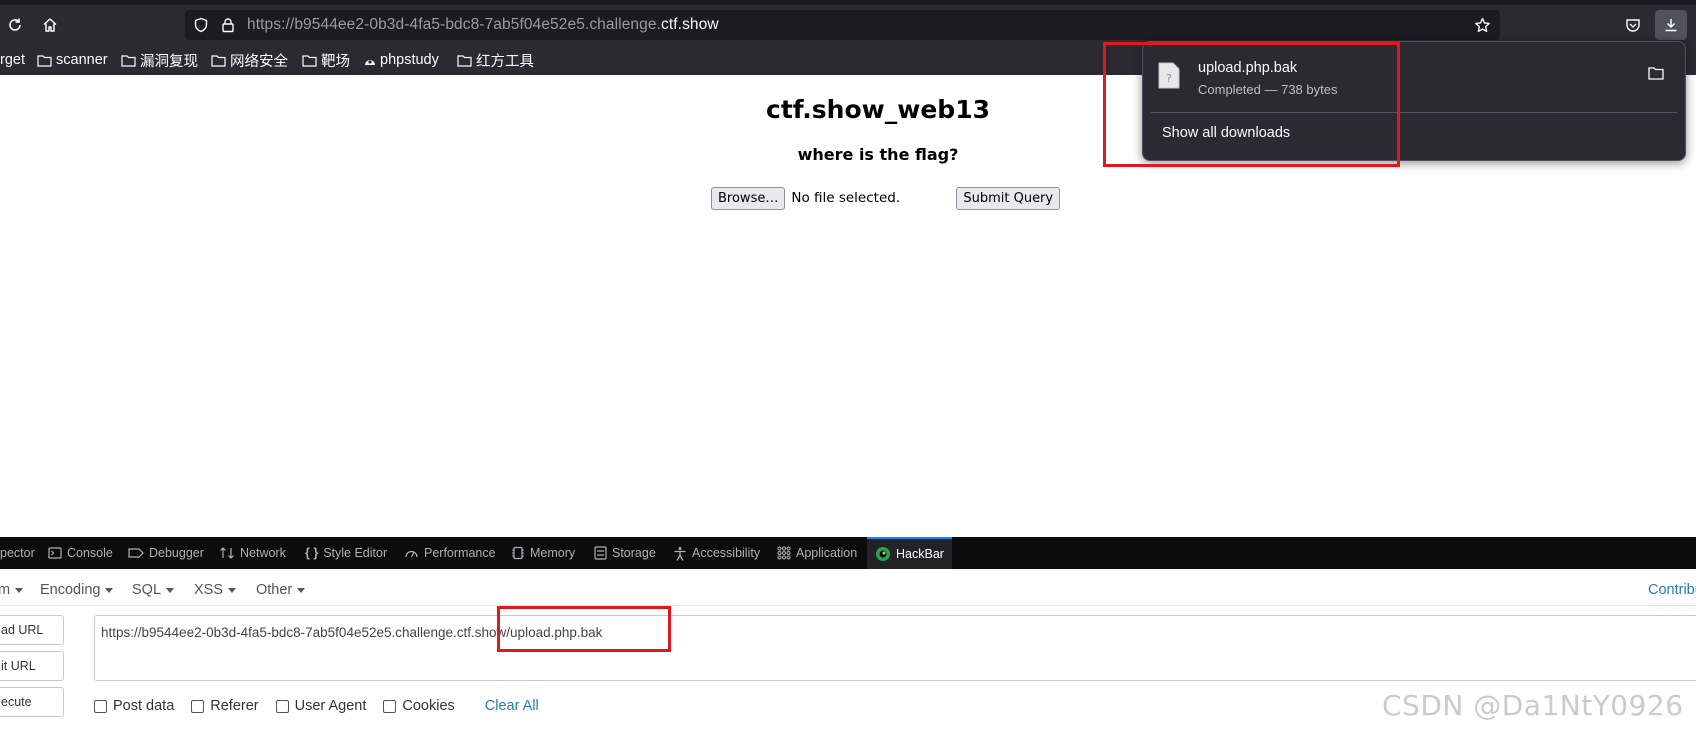 The width and height of the screenshot is (1696, 736). I want to click on menu-label: XSS, so click(209, 590).